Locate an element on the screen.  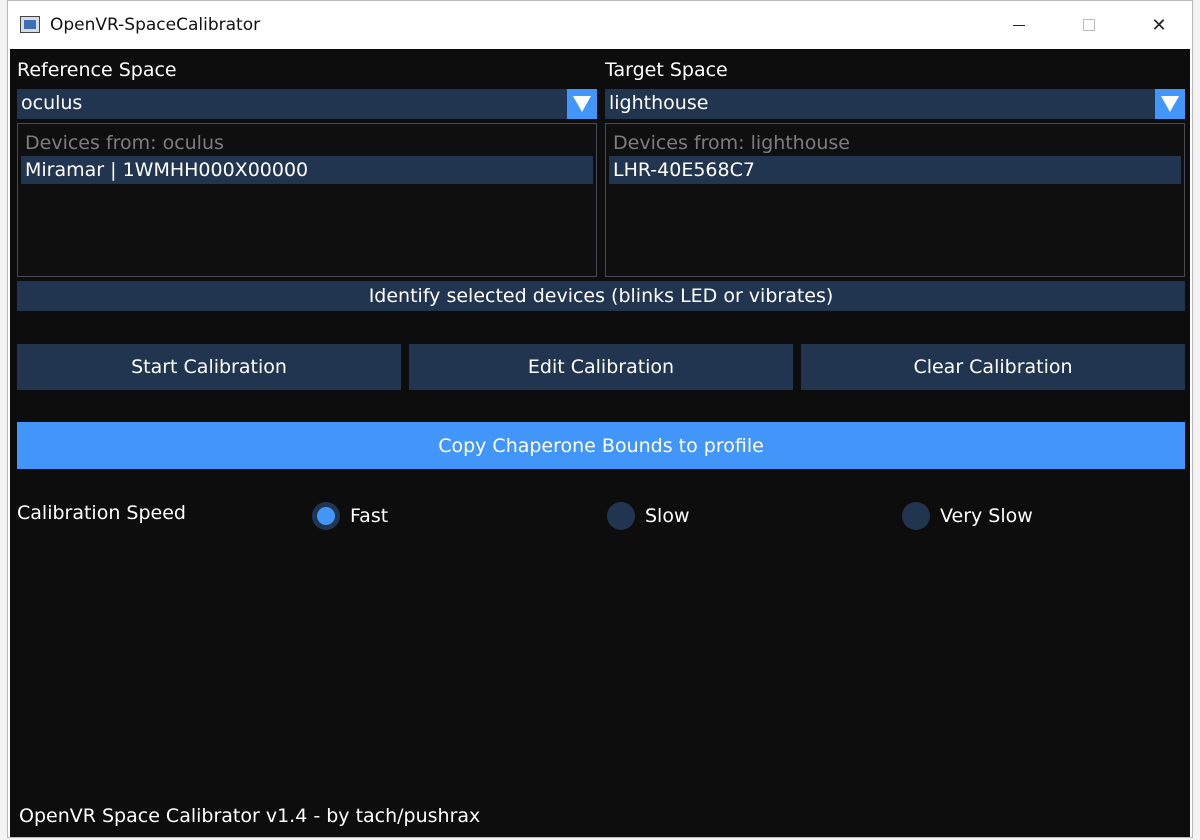
reference-space-value: oculus is located at coordinates (52, 103).